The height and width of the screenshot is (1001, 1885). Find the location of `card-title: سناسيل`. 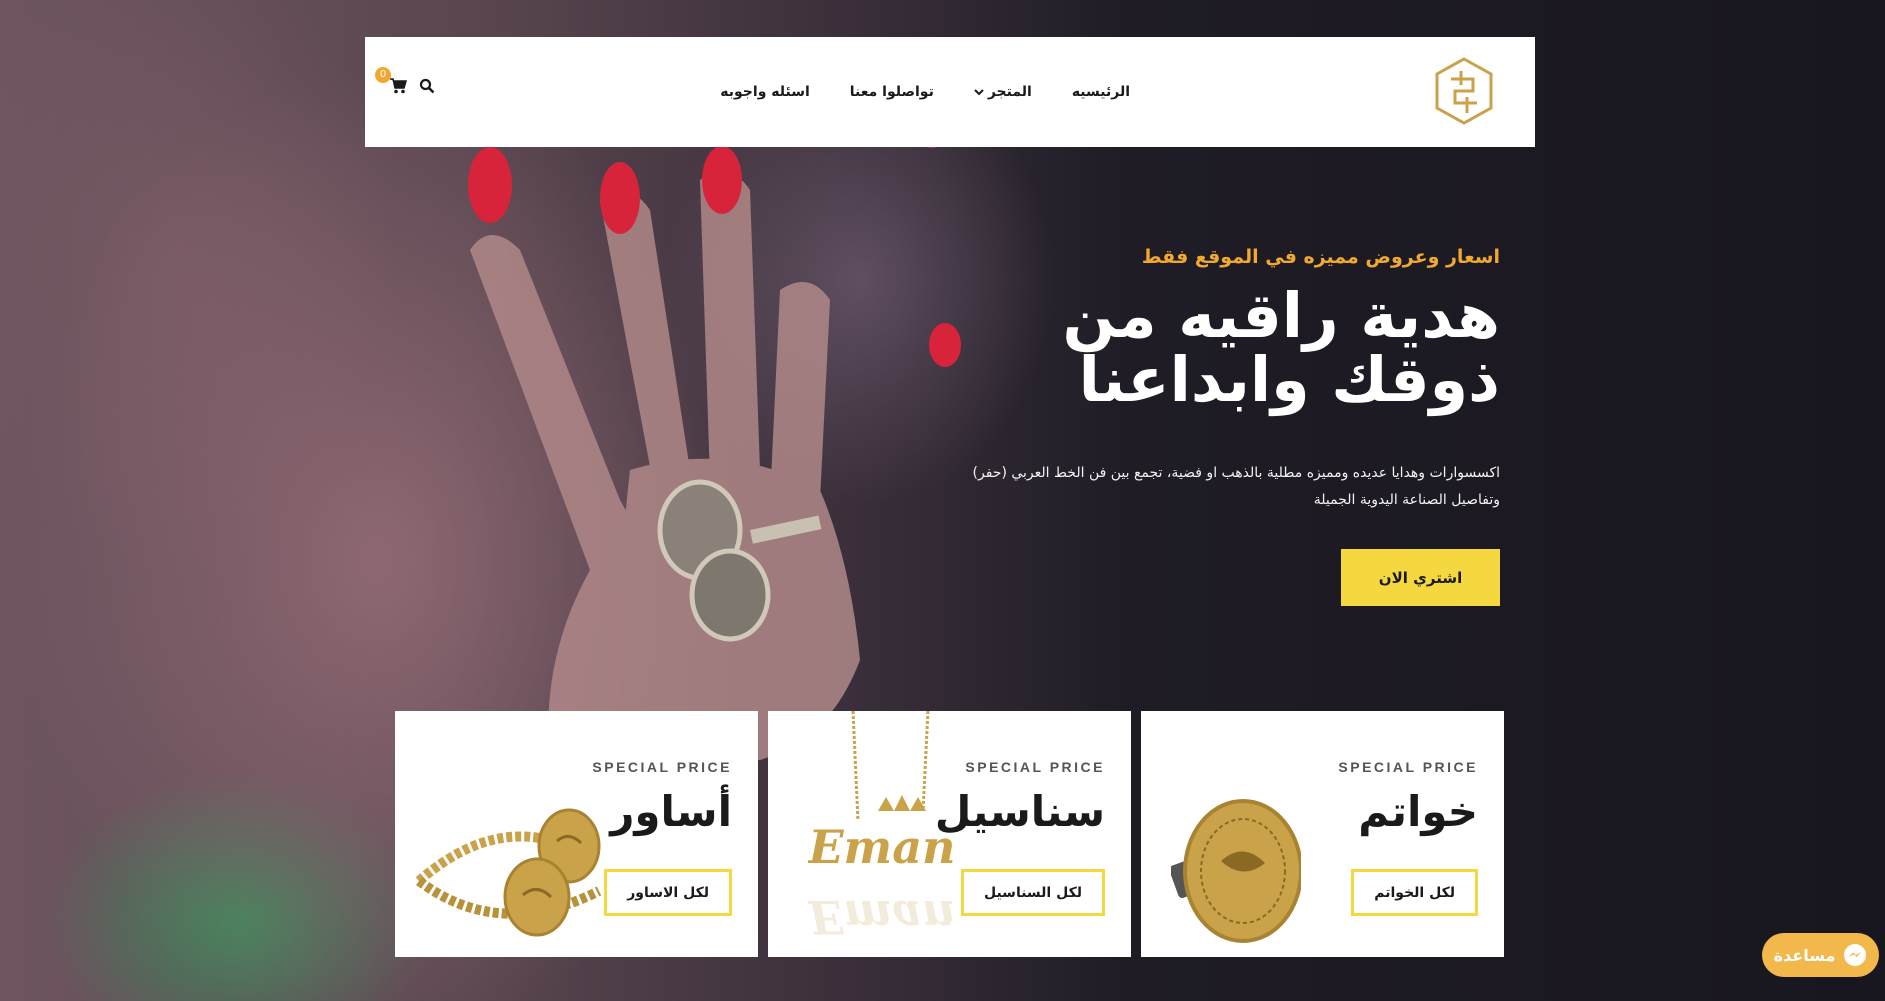

card-title: سناسيل is located at coordinates (1019, 811).